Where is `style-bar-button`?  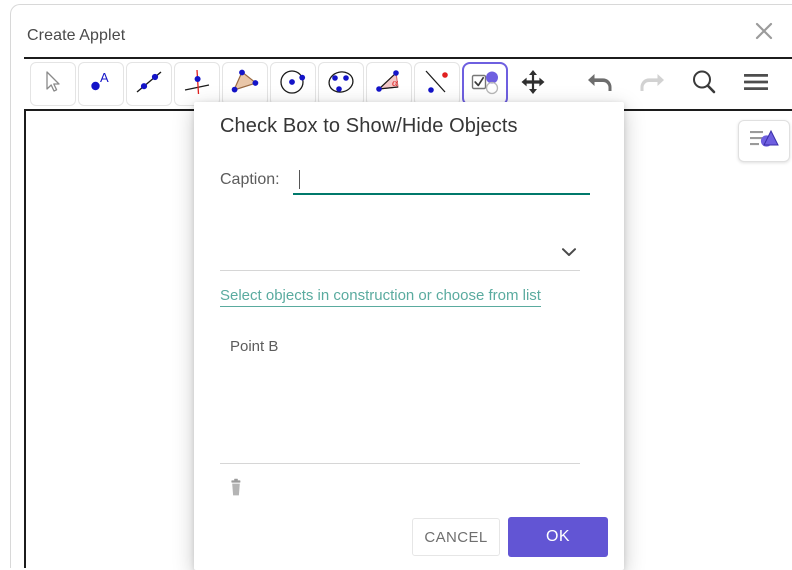 style-bar-button is located at coordinates (764, 141).